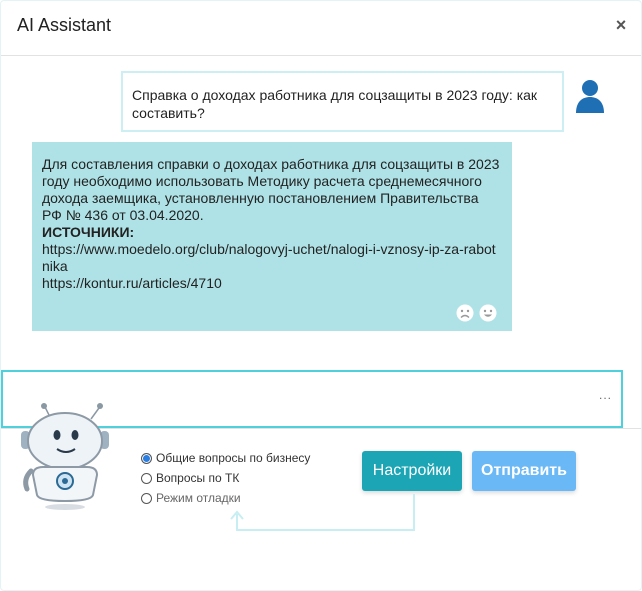 This screenshot has height=591, width=642. I want to click on mode-option-business: Общие вопросы по бизнесу, so click(225, 458).